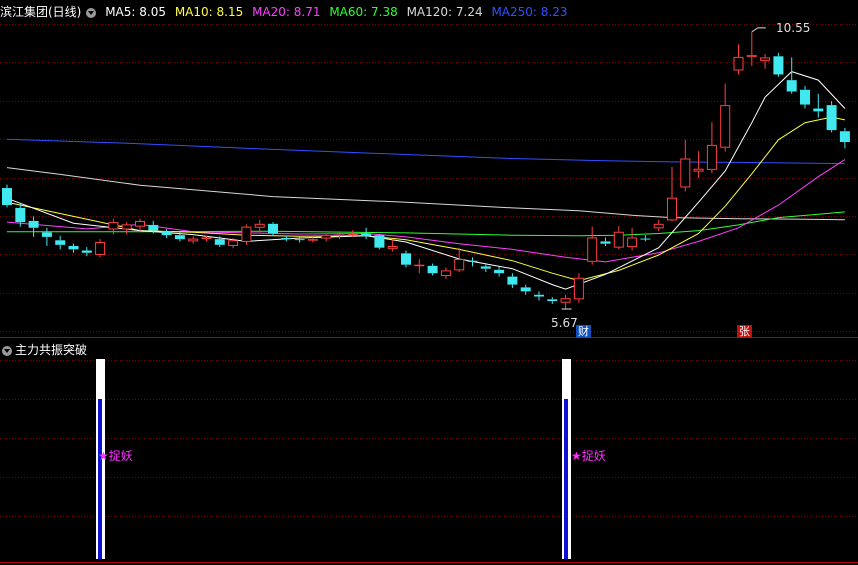  I want to click on high-price-label: 10.55, so click(793, 28).